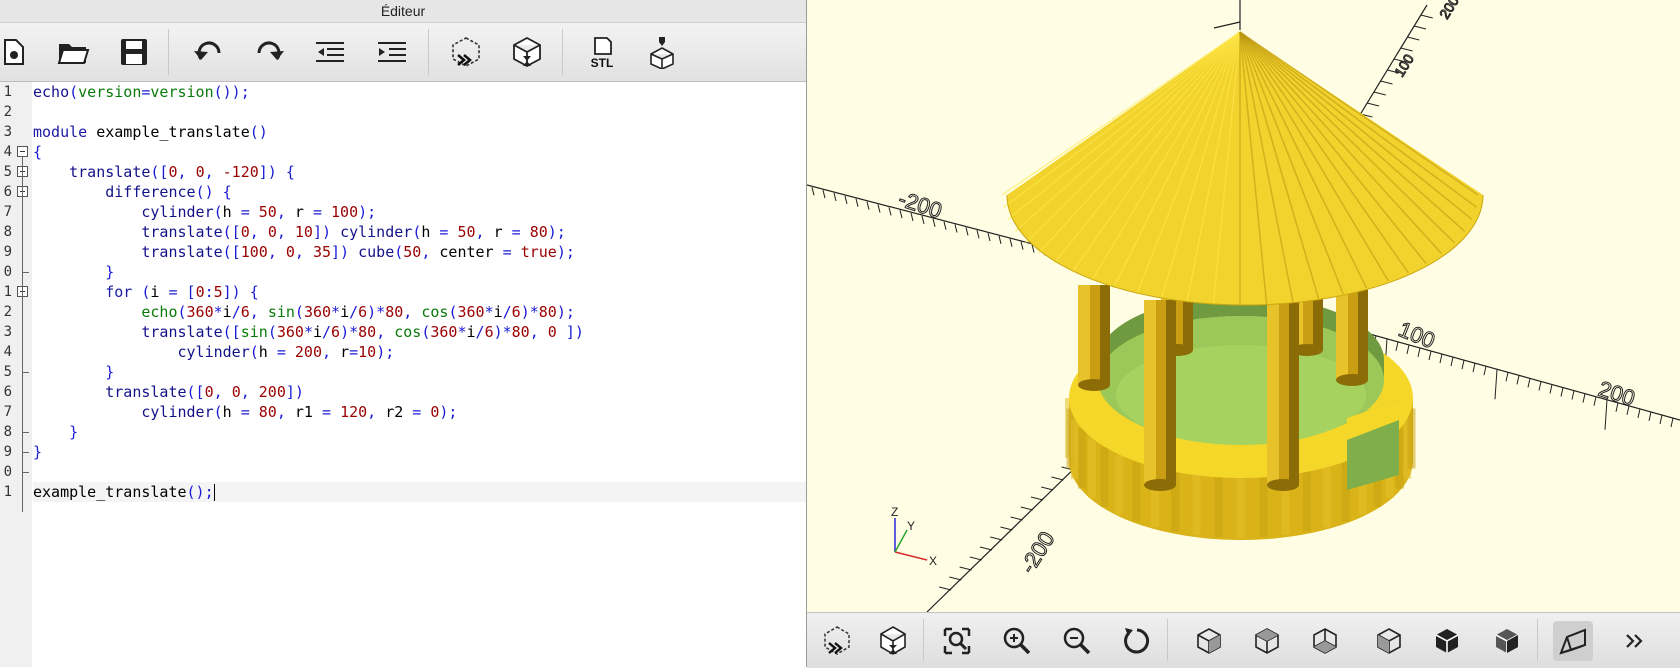 The height and width of the screenshot is (668, 1680). Describe the element at coordinates (354, 412) in the screenshot. I see `code-token: 120` at that location.